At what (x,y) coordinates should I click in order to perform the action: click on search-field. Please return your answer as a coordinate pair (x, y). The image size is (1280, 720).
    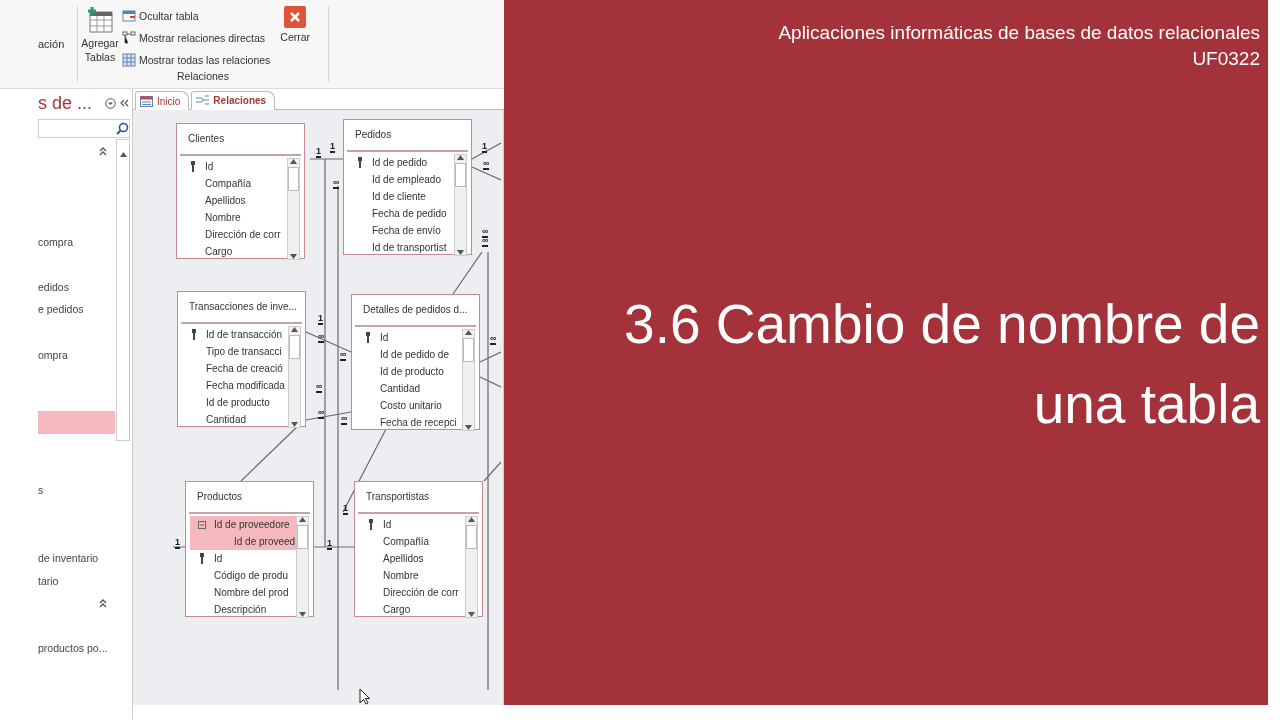
    Looking at the image, I should click on (84, 128).